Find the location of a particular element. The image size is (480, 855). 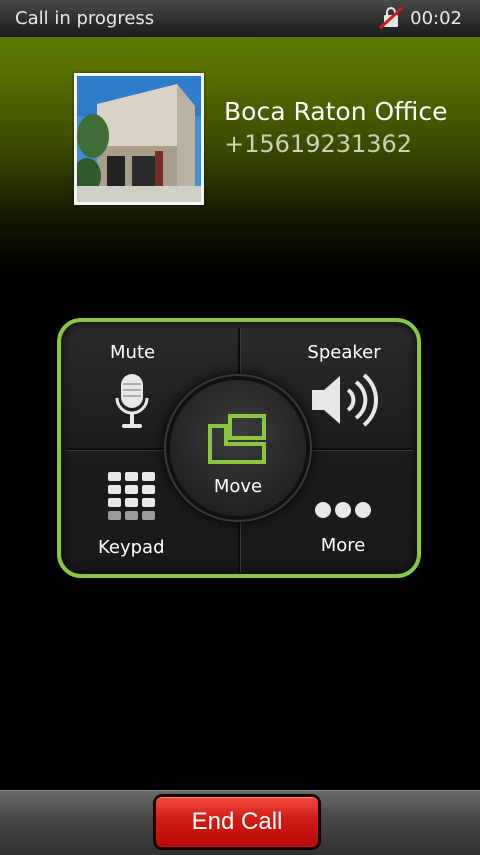

no-signal-icon is located at coordinates (391, 18).